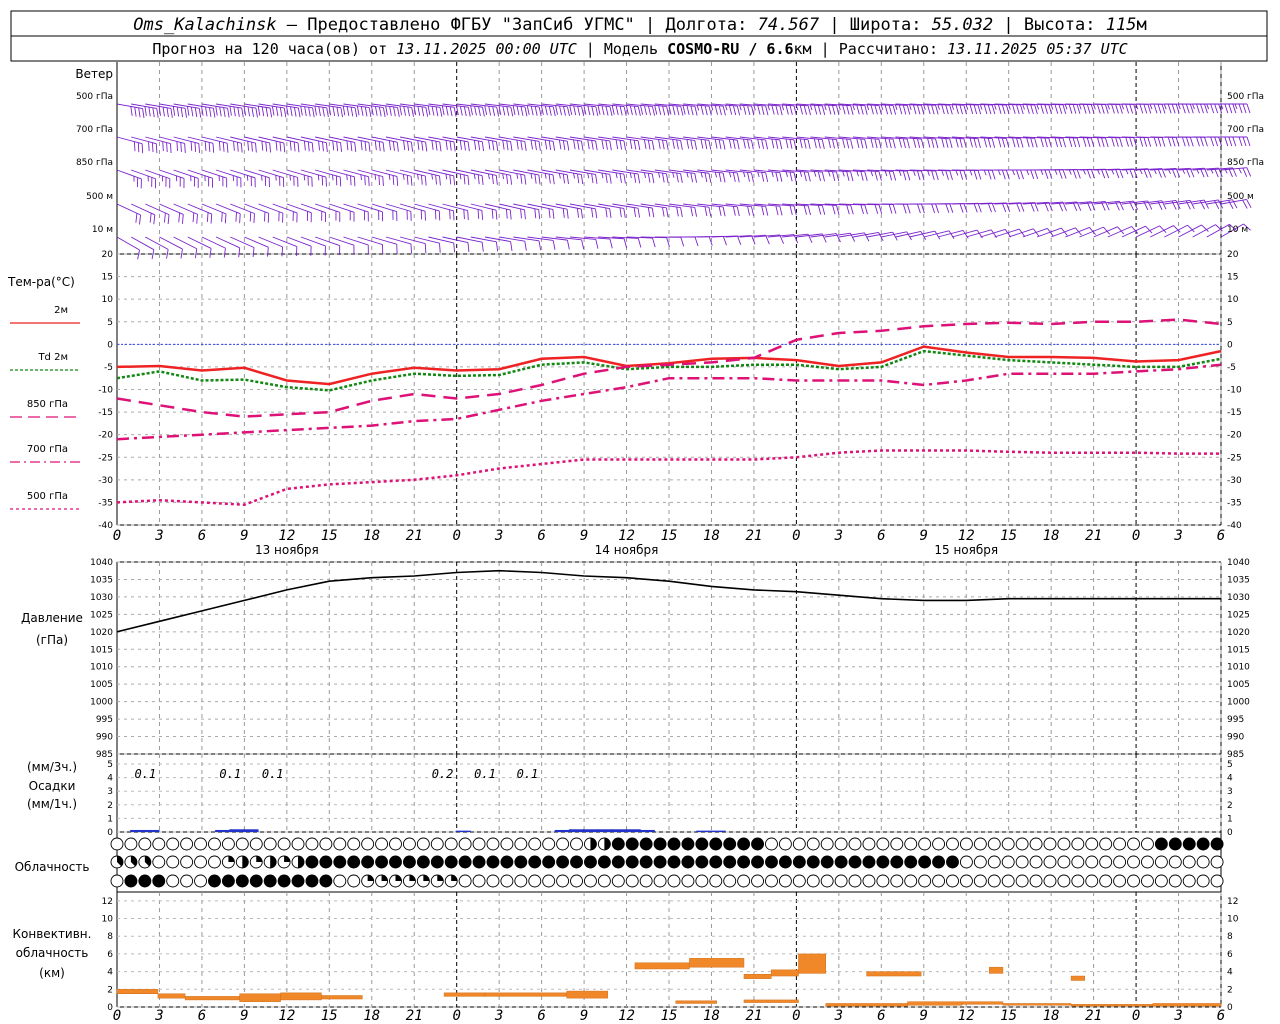 This screenshot has width=1280, height=1024. What do you see at coordinates (631, 49) in the screenshot?
I see `model-prefix: Модель` at bounding box center [631, 49].